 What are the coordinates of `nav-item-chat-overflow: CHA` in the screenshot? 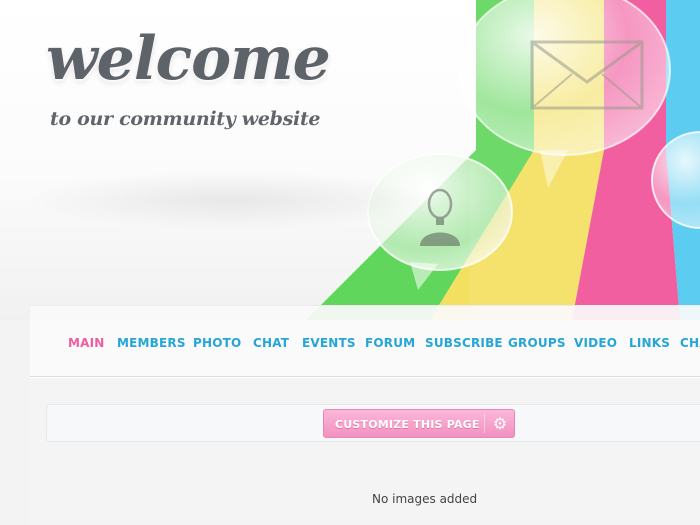 It's located at (690, 343).